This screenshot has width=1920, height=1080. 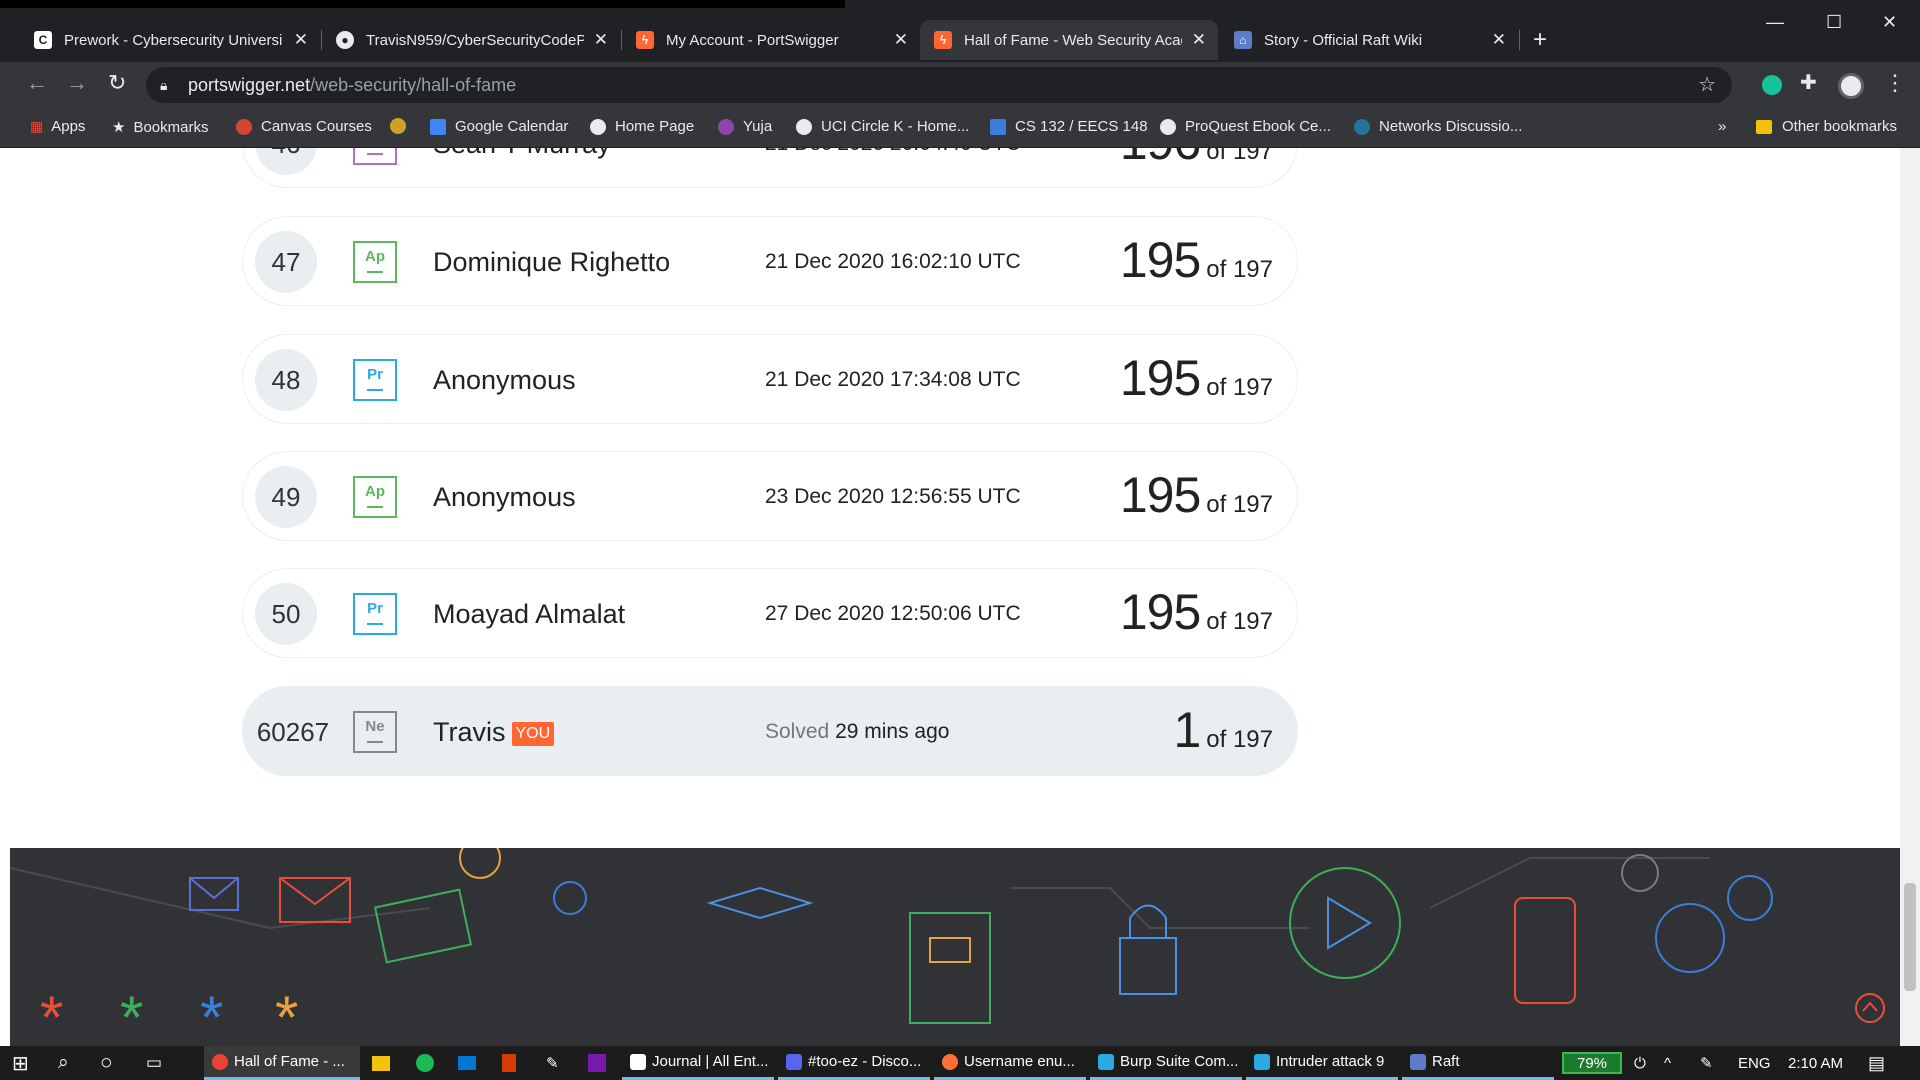 I want to click on bookmark-google-calendar: Google Calendar, so click(x=499, y=126).